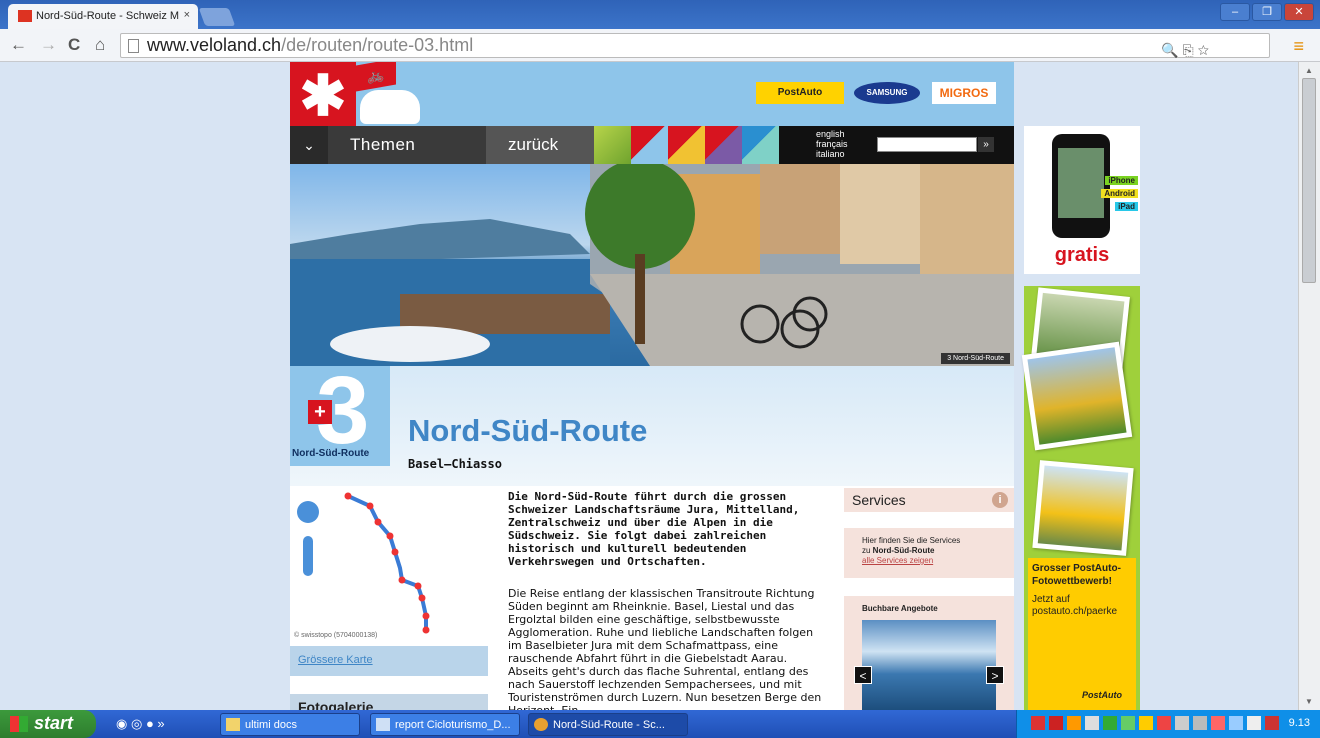 The image size is (1320, 738). I want to click on fotogalerie-heading: Fotogalerie, so click(389, 702).